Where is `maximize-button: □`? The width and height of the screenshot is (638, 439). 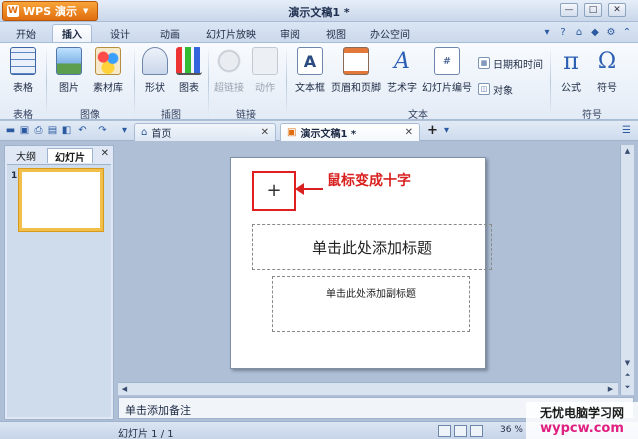
maximize-button: □ is located at coordinates (593, 10).